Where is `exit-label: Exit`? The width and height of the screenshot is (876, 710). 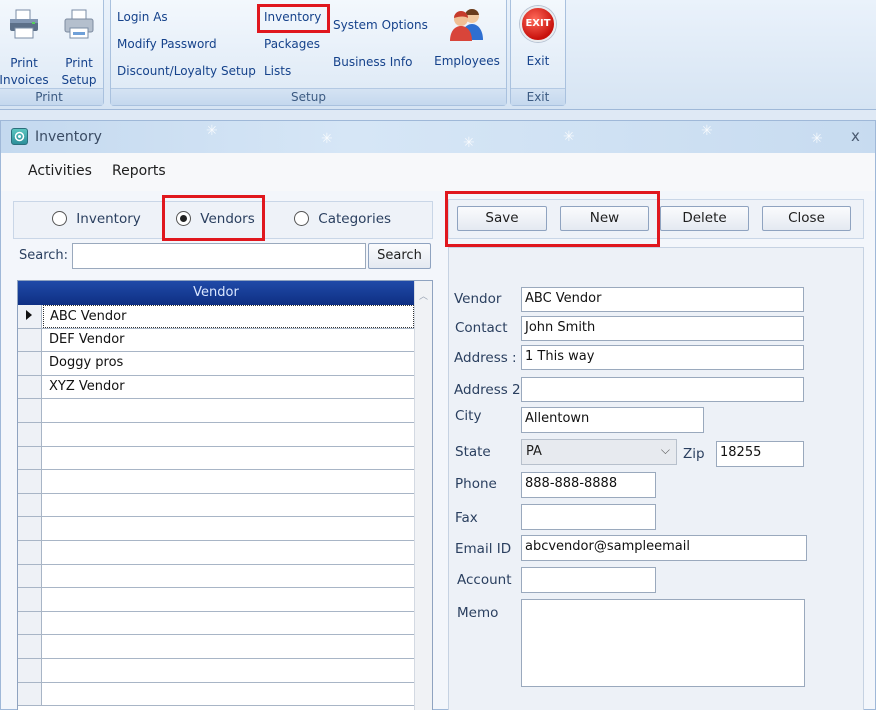
exit-label: Exit is located at coordinates (538, 61).